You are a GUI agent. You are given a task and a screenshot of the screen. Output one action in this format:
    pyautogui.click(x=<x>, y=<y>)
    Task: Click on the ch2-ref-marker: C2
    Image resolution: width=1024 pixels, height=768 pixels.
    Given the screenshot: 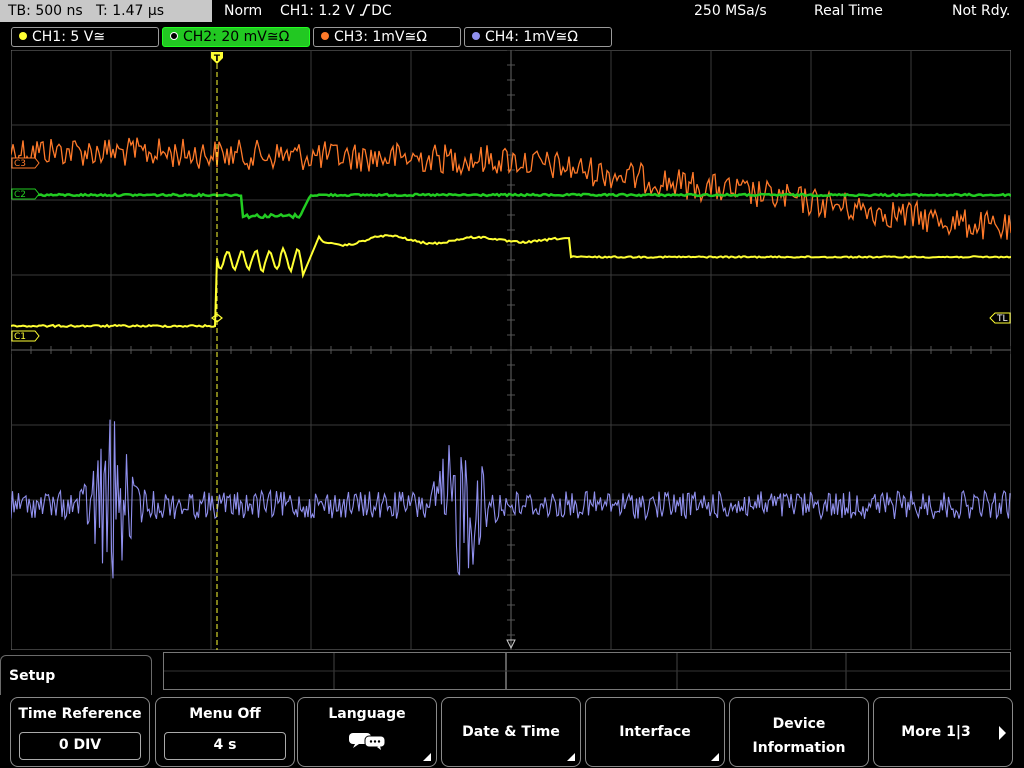 What is the action you would take?
    pyautogui.click(x=25, y=194)
    